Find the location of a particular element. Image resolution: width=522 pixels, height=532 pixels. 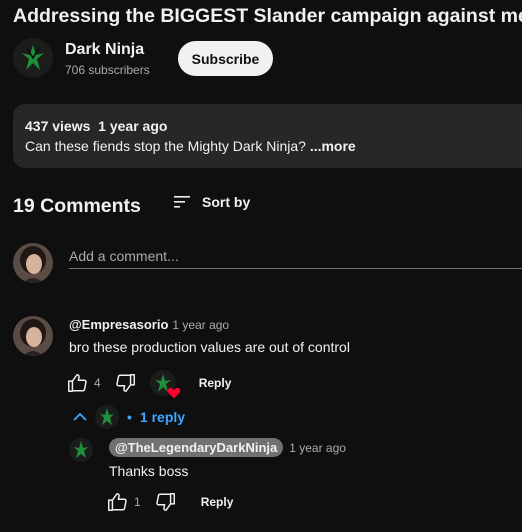

comment-time: 1 year ago is located at coordinates (200, 325).